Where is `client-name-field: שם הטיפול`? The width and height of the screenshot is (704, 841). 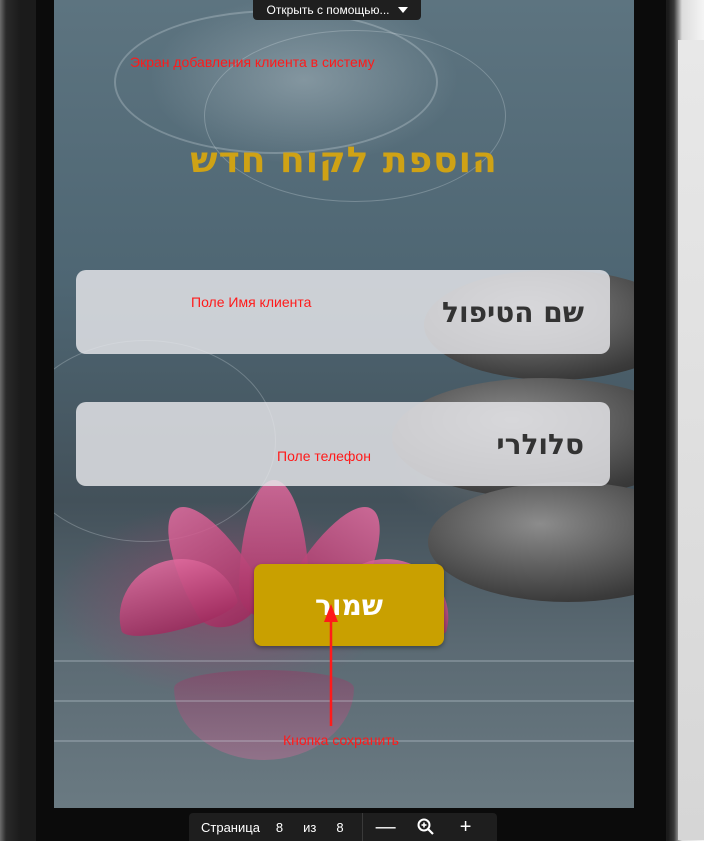
client-name-field: שם הטיפול is located at coordinates (343, 312).